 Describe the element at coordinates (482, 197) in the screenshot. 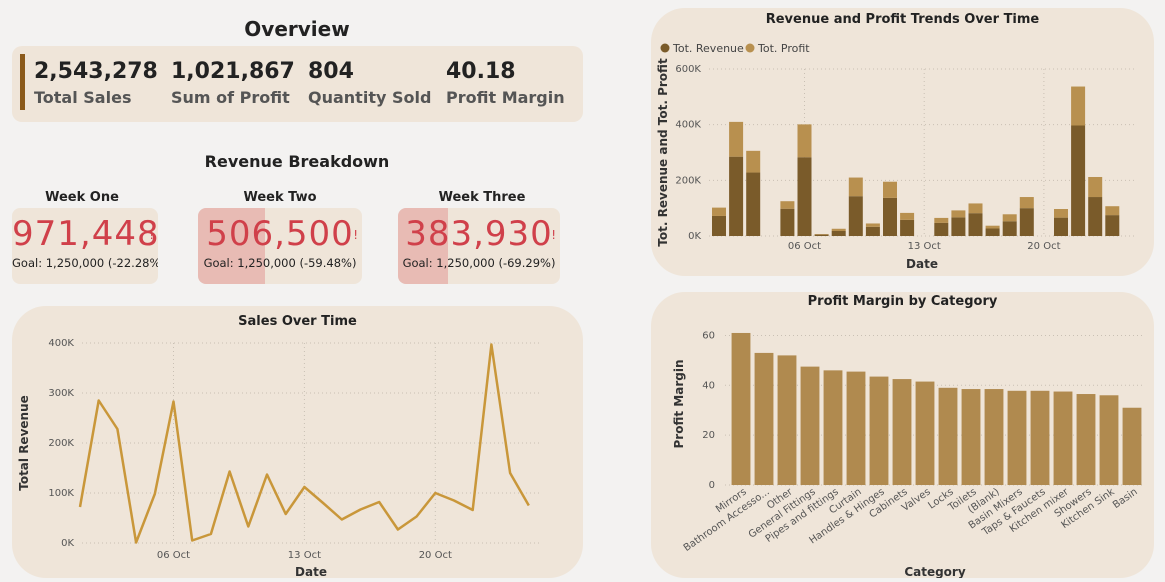

I see `week-three-title: Week Three` at that location.